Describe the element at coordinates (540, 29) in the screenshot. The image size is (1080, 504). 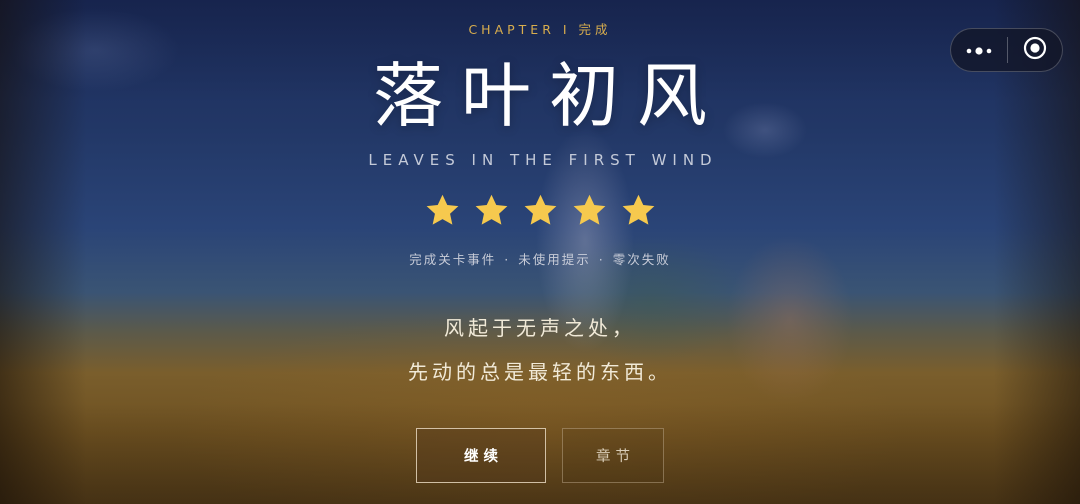
I see `chapter-complete-label: CHAPTER Ⅰ 完成` at that location.